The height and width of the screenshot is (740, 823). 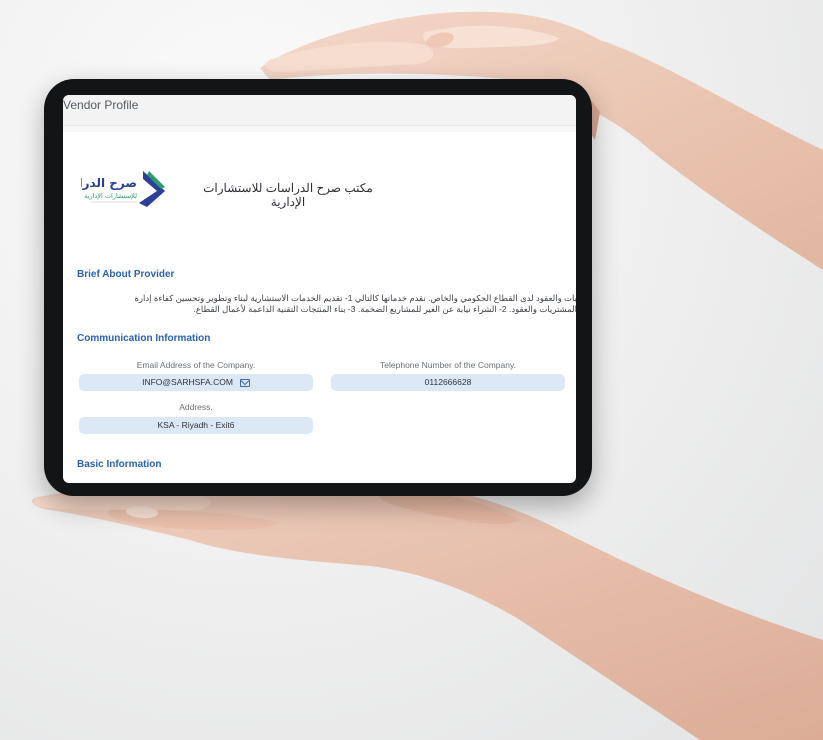 I want to click on provider-name: مكتب صرح الدراسات للاستشارات الإدارية, so click(x=288, y=195).